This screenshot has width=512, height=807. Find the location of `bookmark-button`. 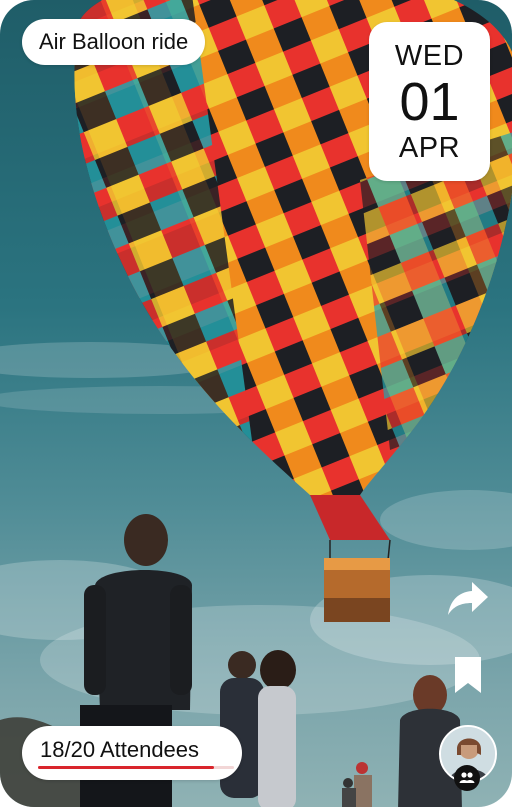

bookmark-button is located at coordinates (468, 675).